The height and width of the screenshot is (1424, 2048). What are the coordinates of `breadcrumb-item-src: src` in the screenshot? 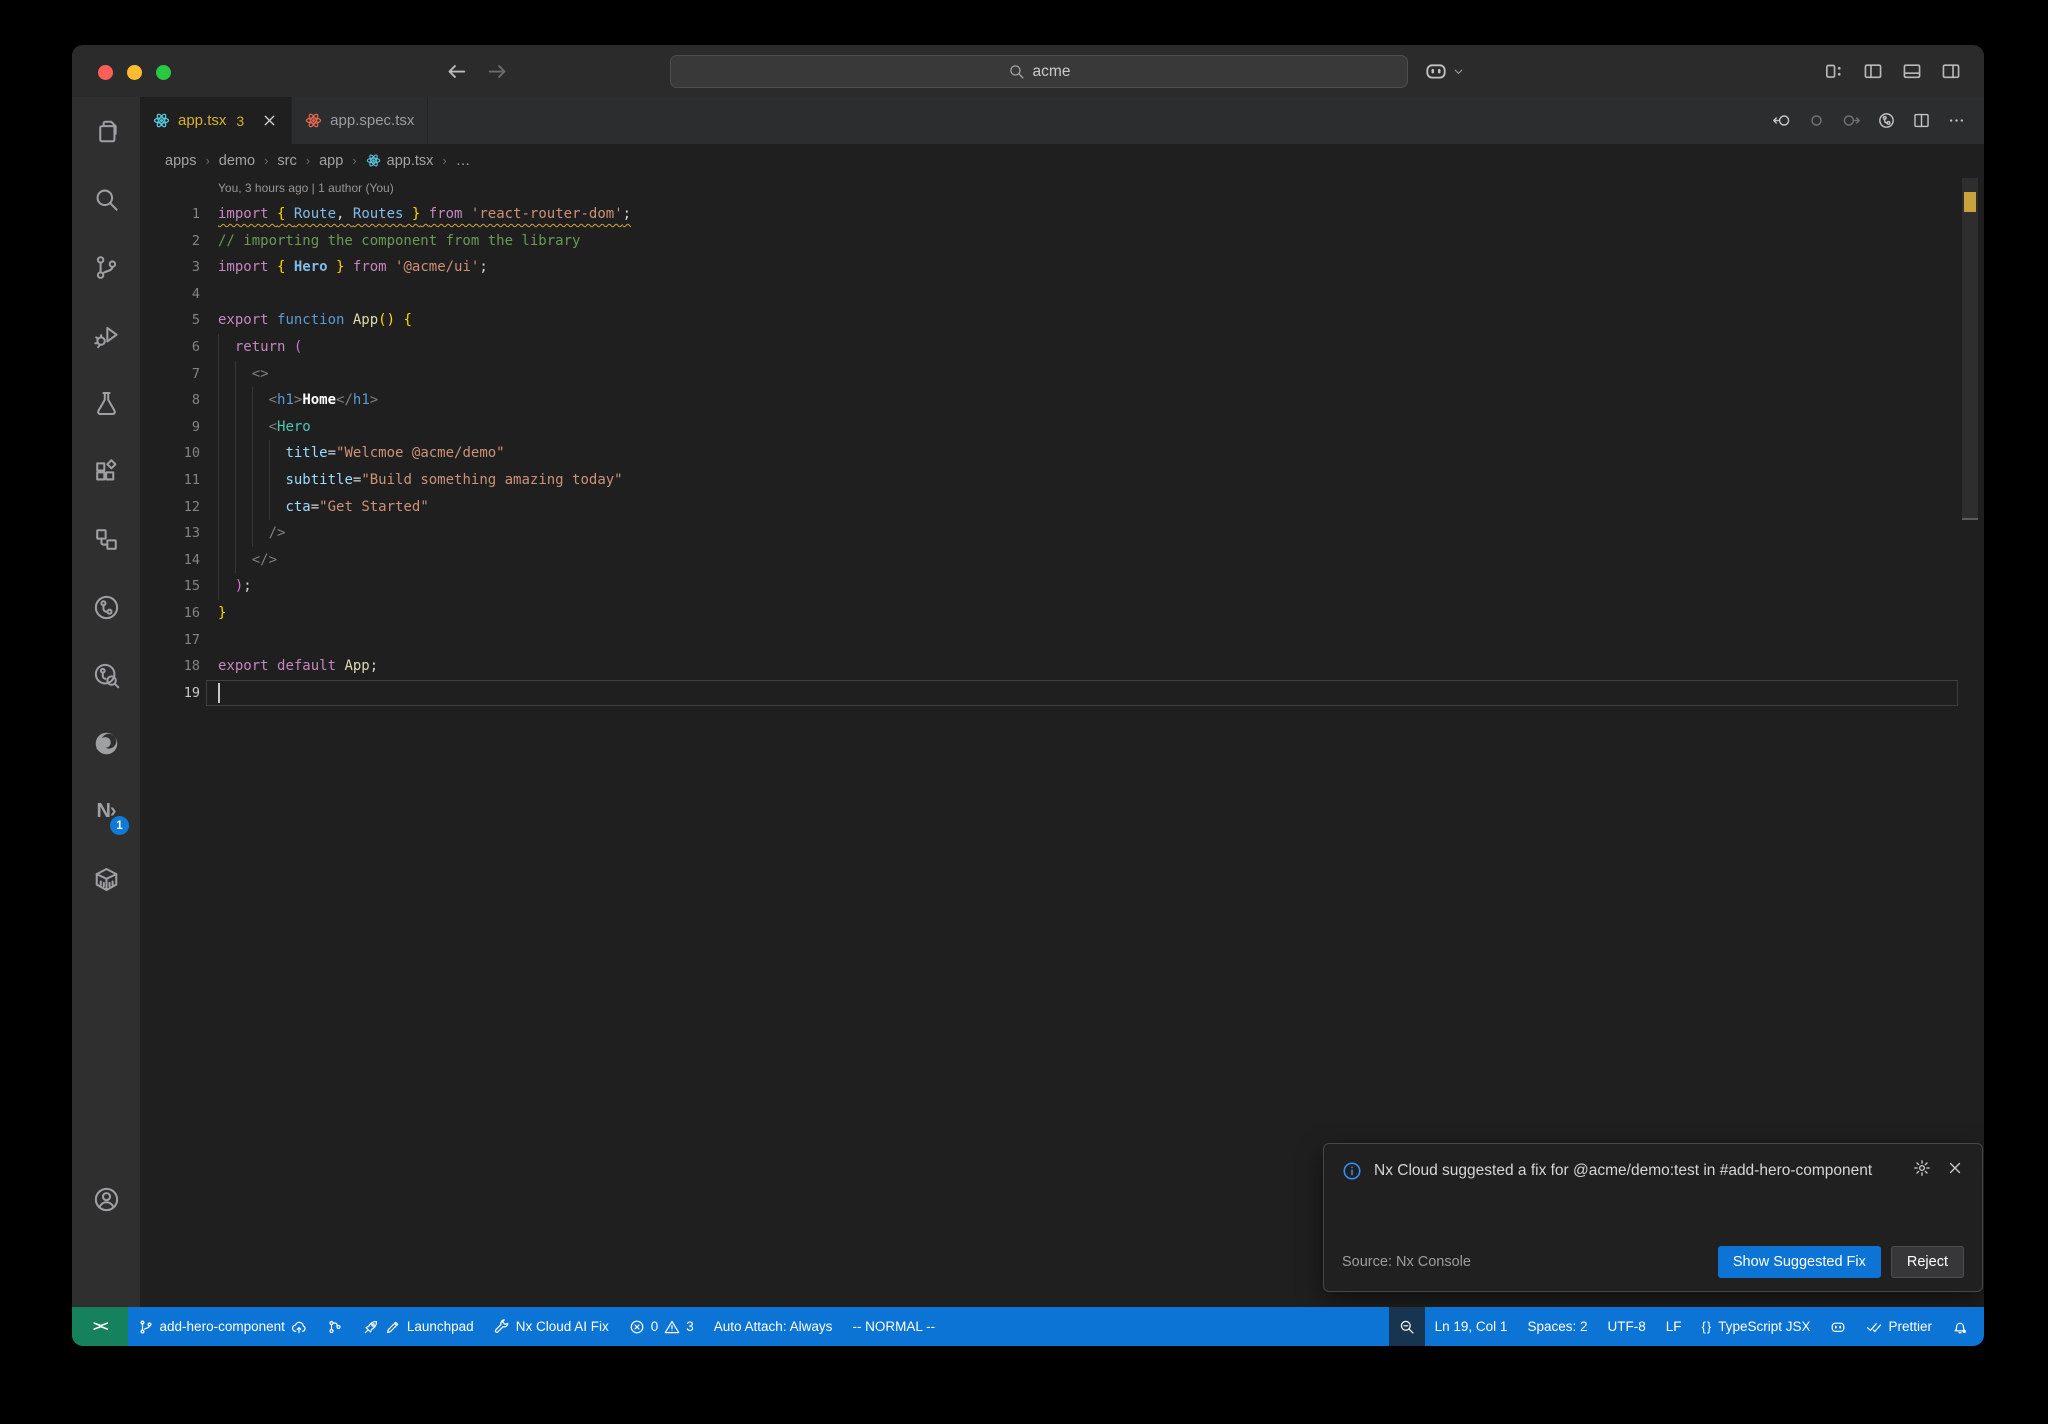 It's located at (286, 161).